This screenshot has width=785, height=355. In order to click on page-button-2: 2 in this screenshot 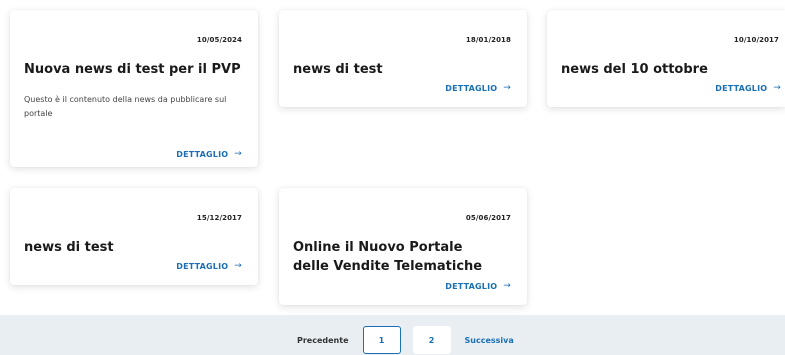, I will do `click(431, 340)`.